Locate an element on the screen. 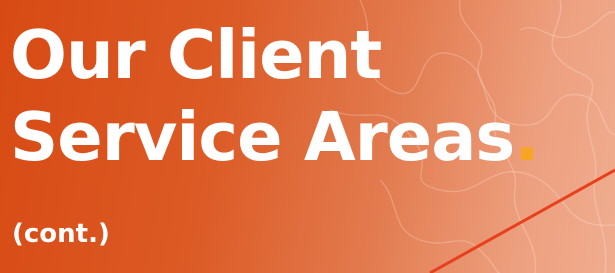  page-subtitle: (cont.) is located at coordinates (61, 234).